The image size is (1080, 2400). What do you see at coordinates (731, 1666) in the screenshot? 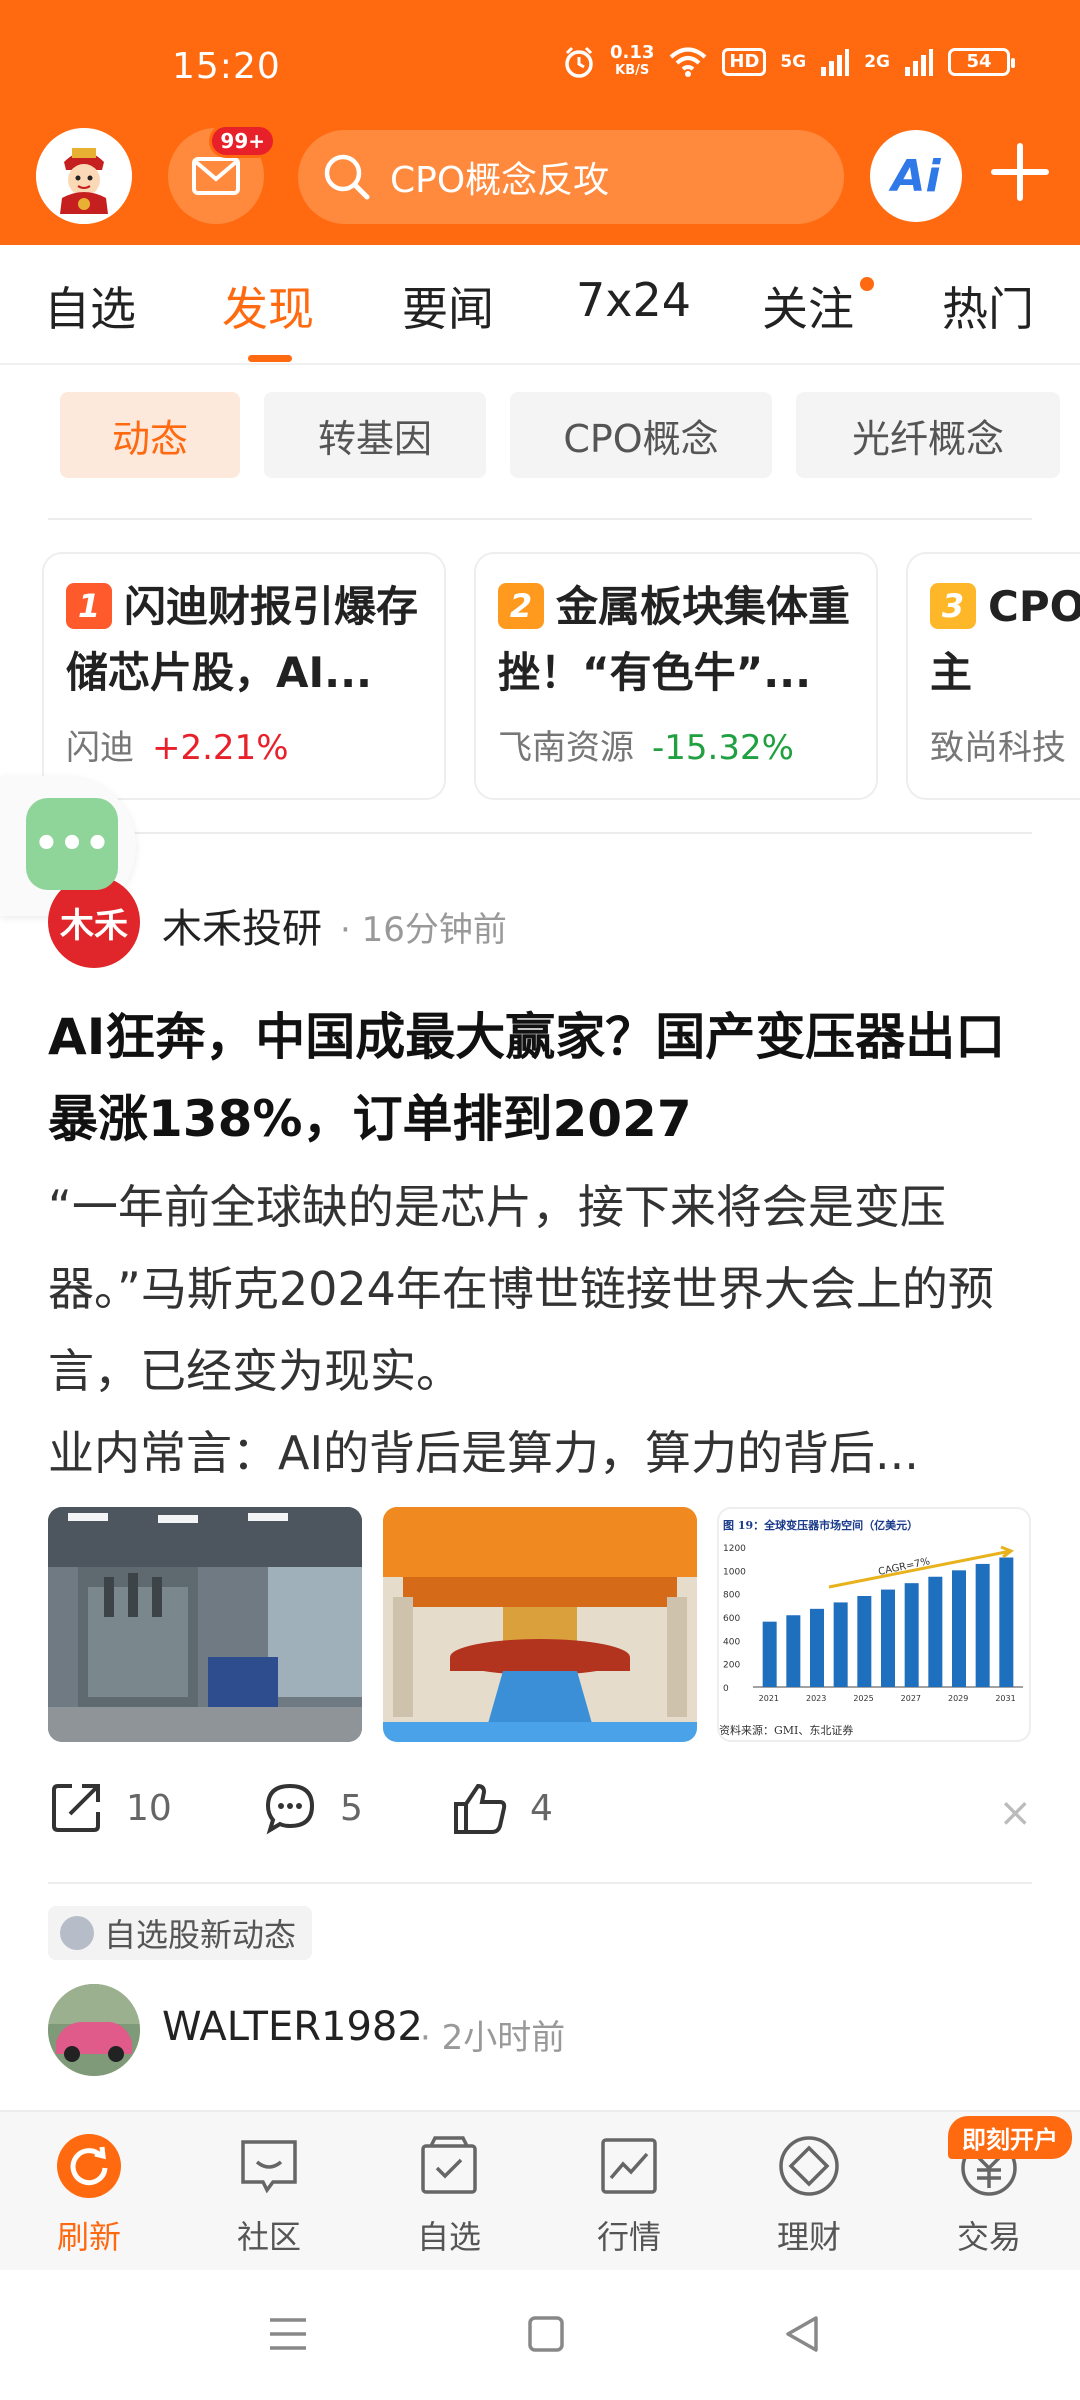
I see `chart-y-tick: 200` at bounding box center [731, 1666].